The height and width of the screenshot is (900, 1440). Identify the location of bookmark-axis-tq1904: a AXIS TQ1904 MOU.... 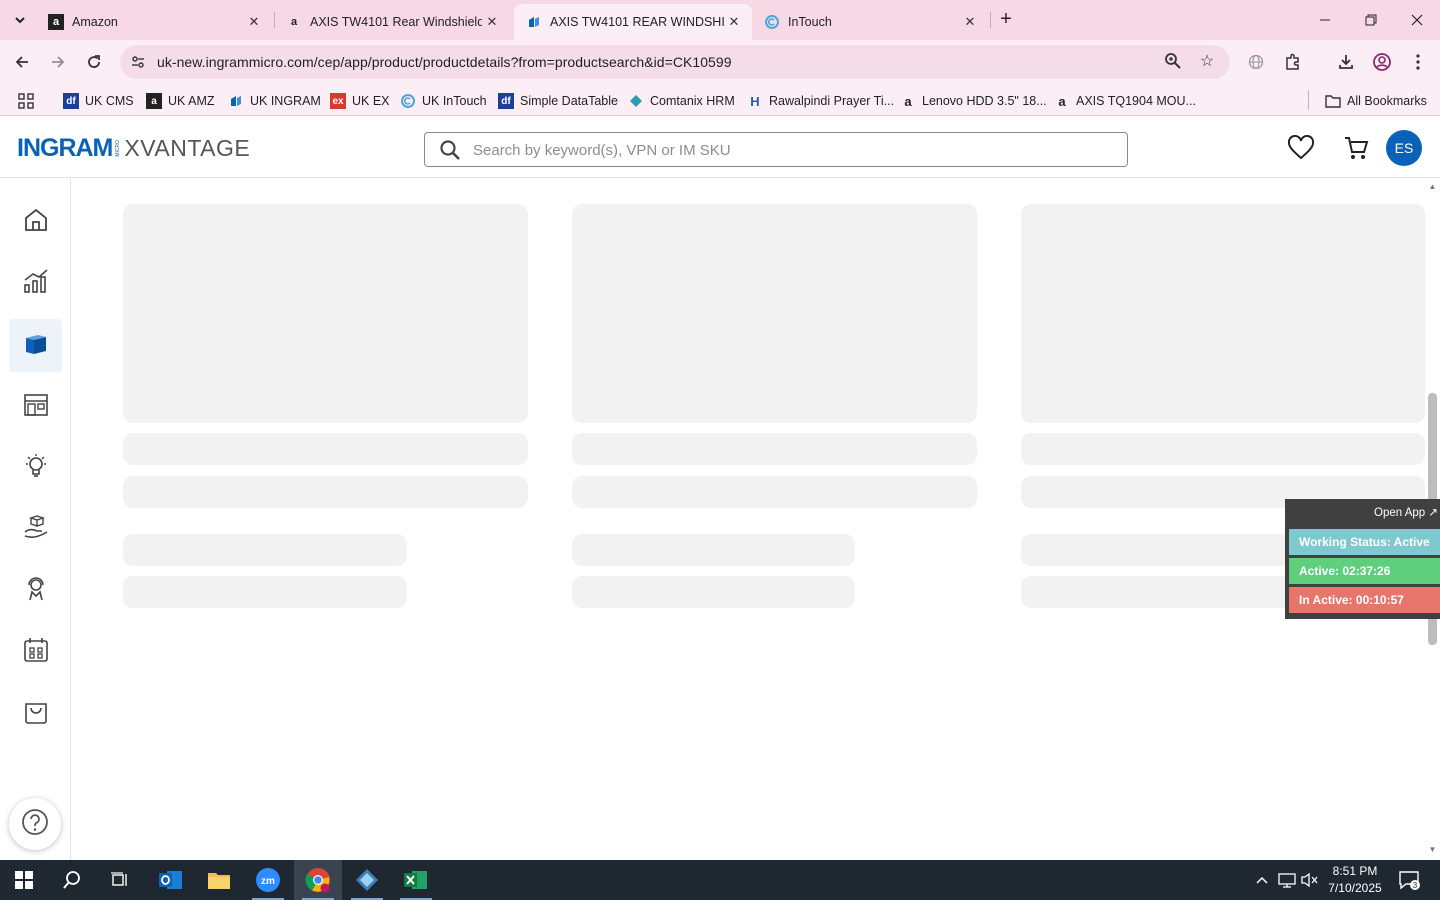
(1125, 101).